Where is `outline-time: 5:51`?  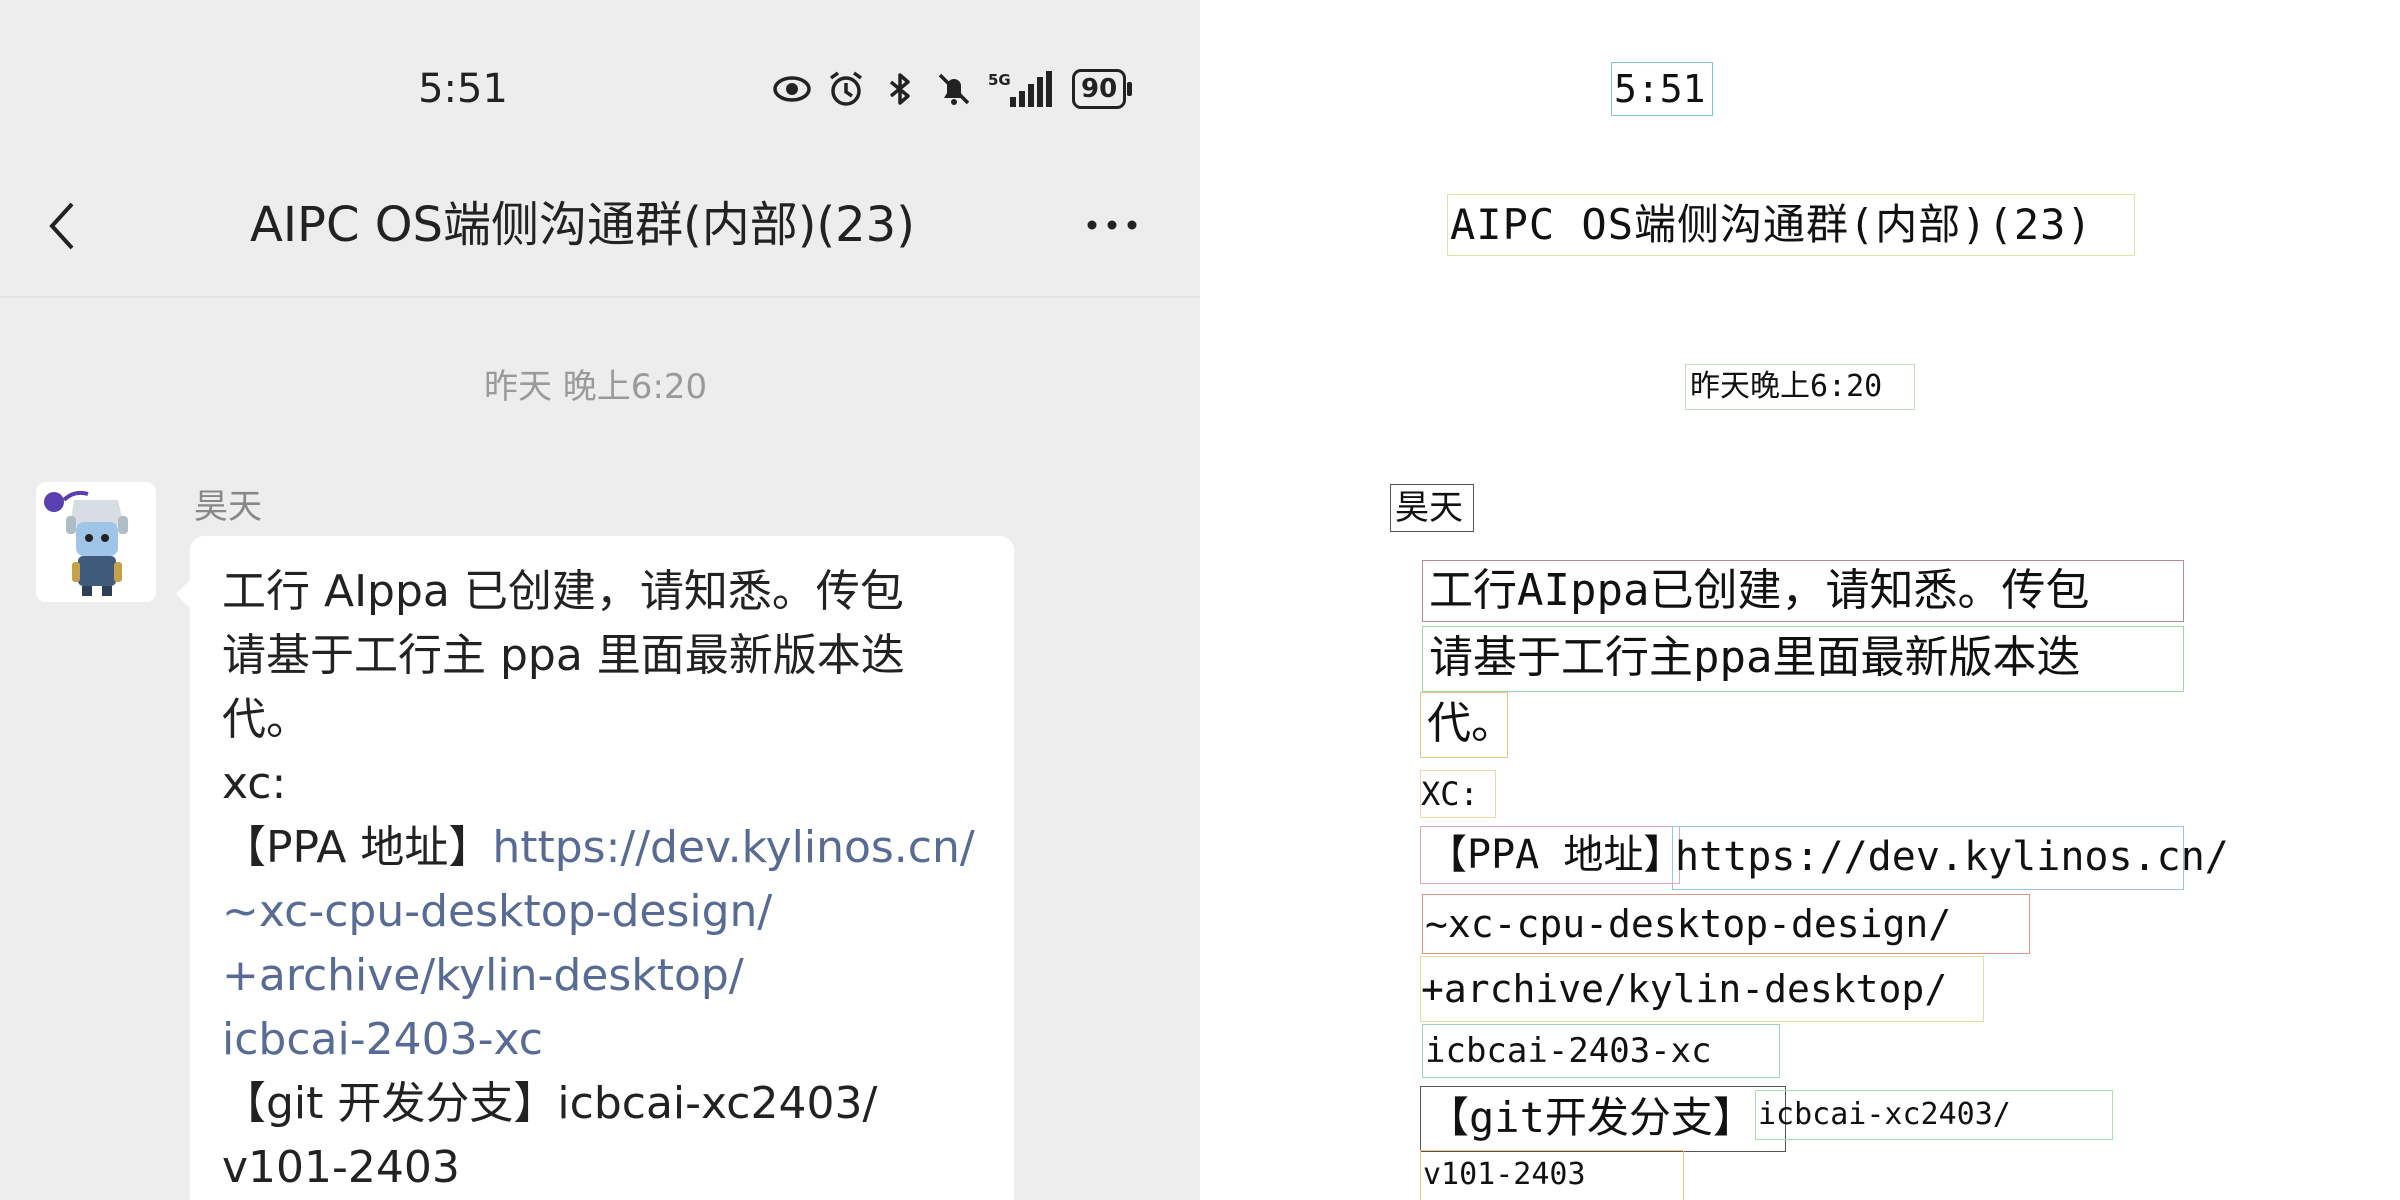
outline-time: 5:51 is located at coordinates (1662, 89).